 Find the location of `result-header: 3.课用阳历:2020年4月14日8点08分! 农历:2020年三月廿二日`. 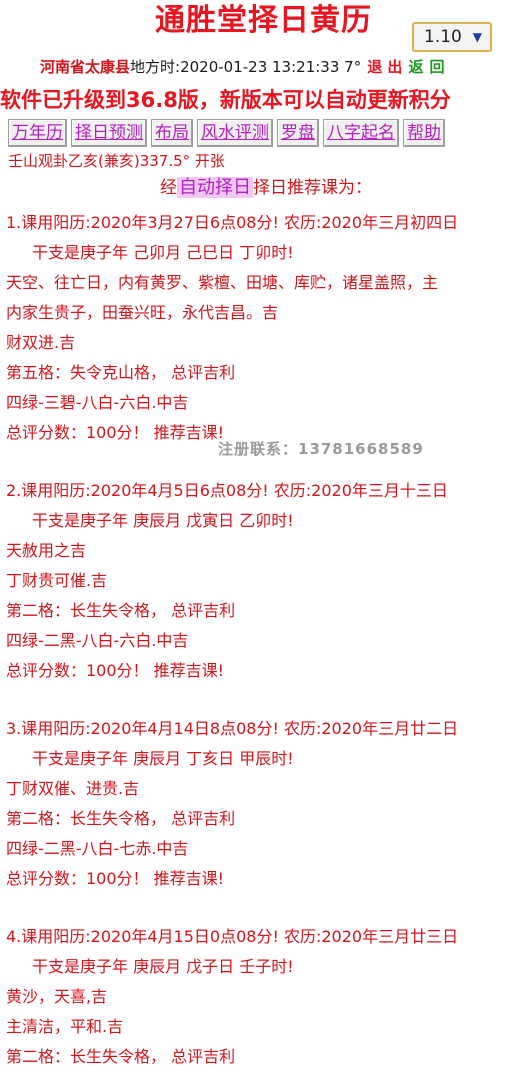

result-header: 3.课用阳历:2020年4月14日8点08分! 农历:2020年三月廿二日 is located at coordinates (232, 728).